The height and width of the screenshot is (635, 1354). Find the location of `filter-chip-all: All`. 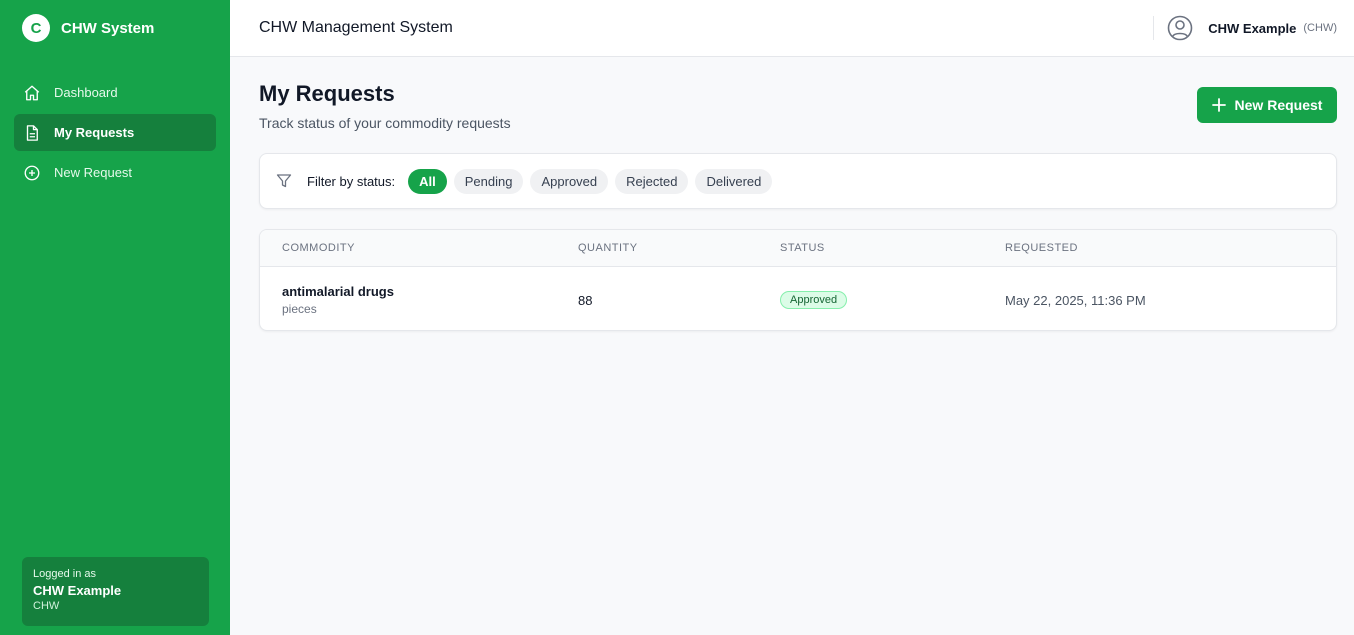

filter-chip-all: All is located at coordinates (427, 181).